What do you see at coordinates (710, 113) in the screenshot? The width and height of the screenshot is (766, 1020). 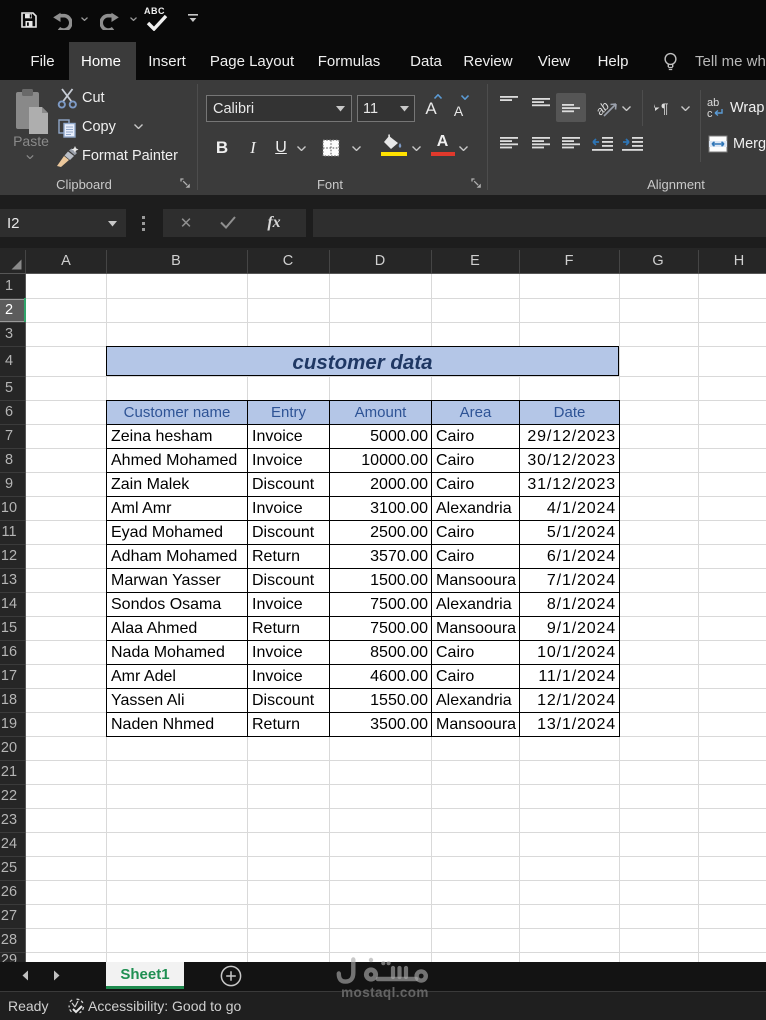 I see `svg-text: c` at bounding box center [710, 113].